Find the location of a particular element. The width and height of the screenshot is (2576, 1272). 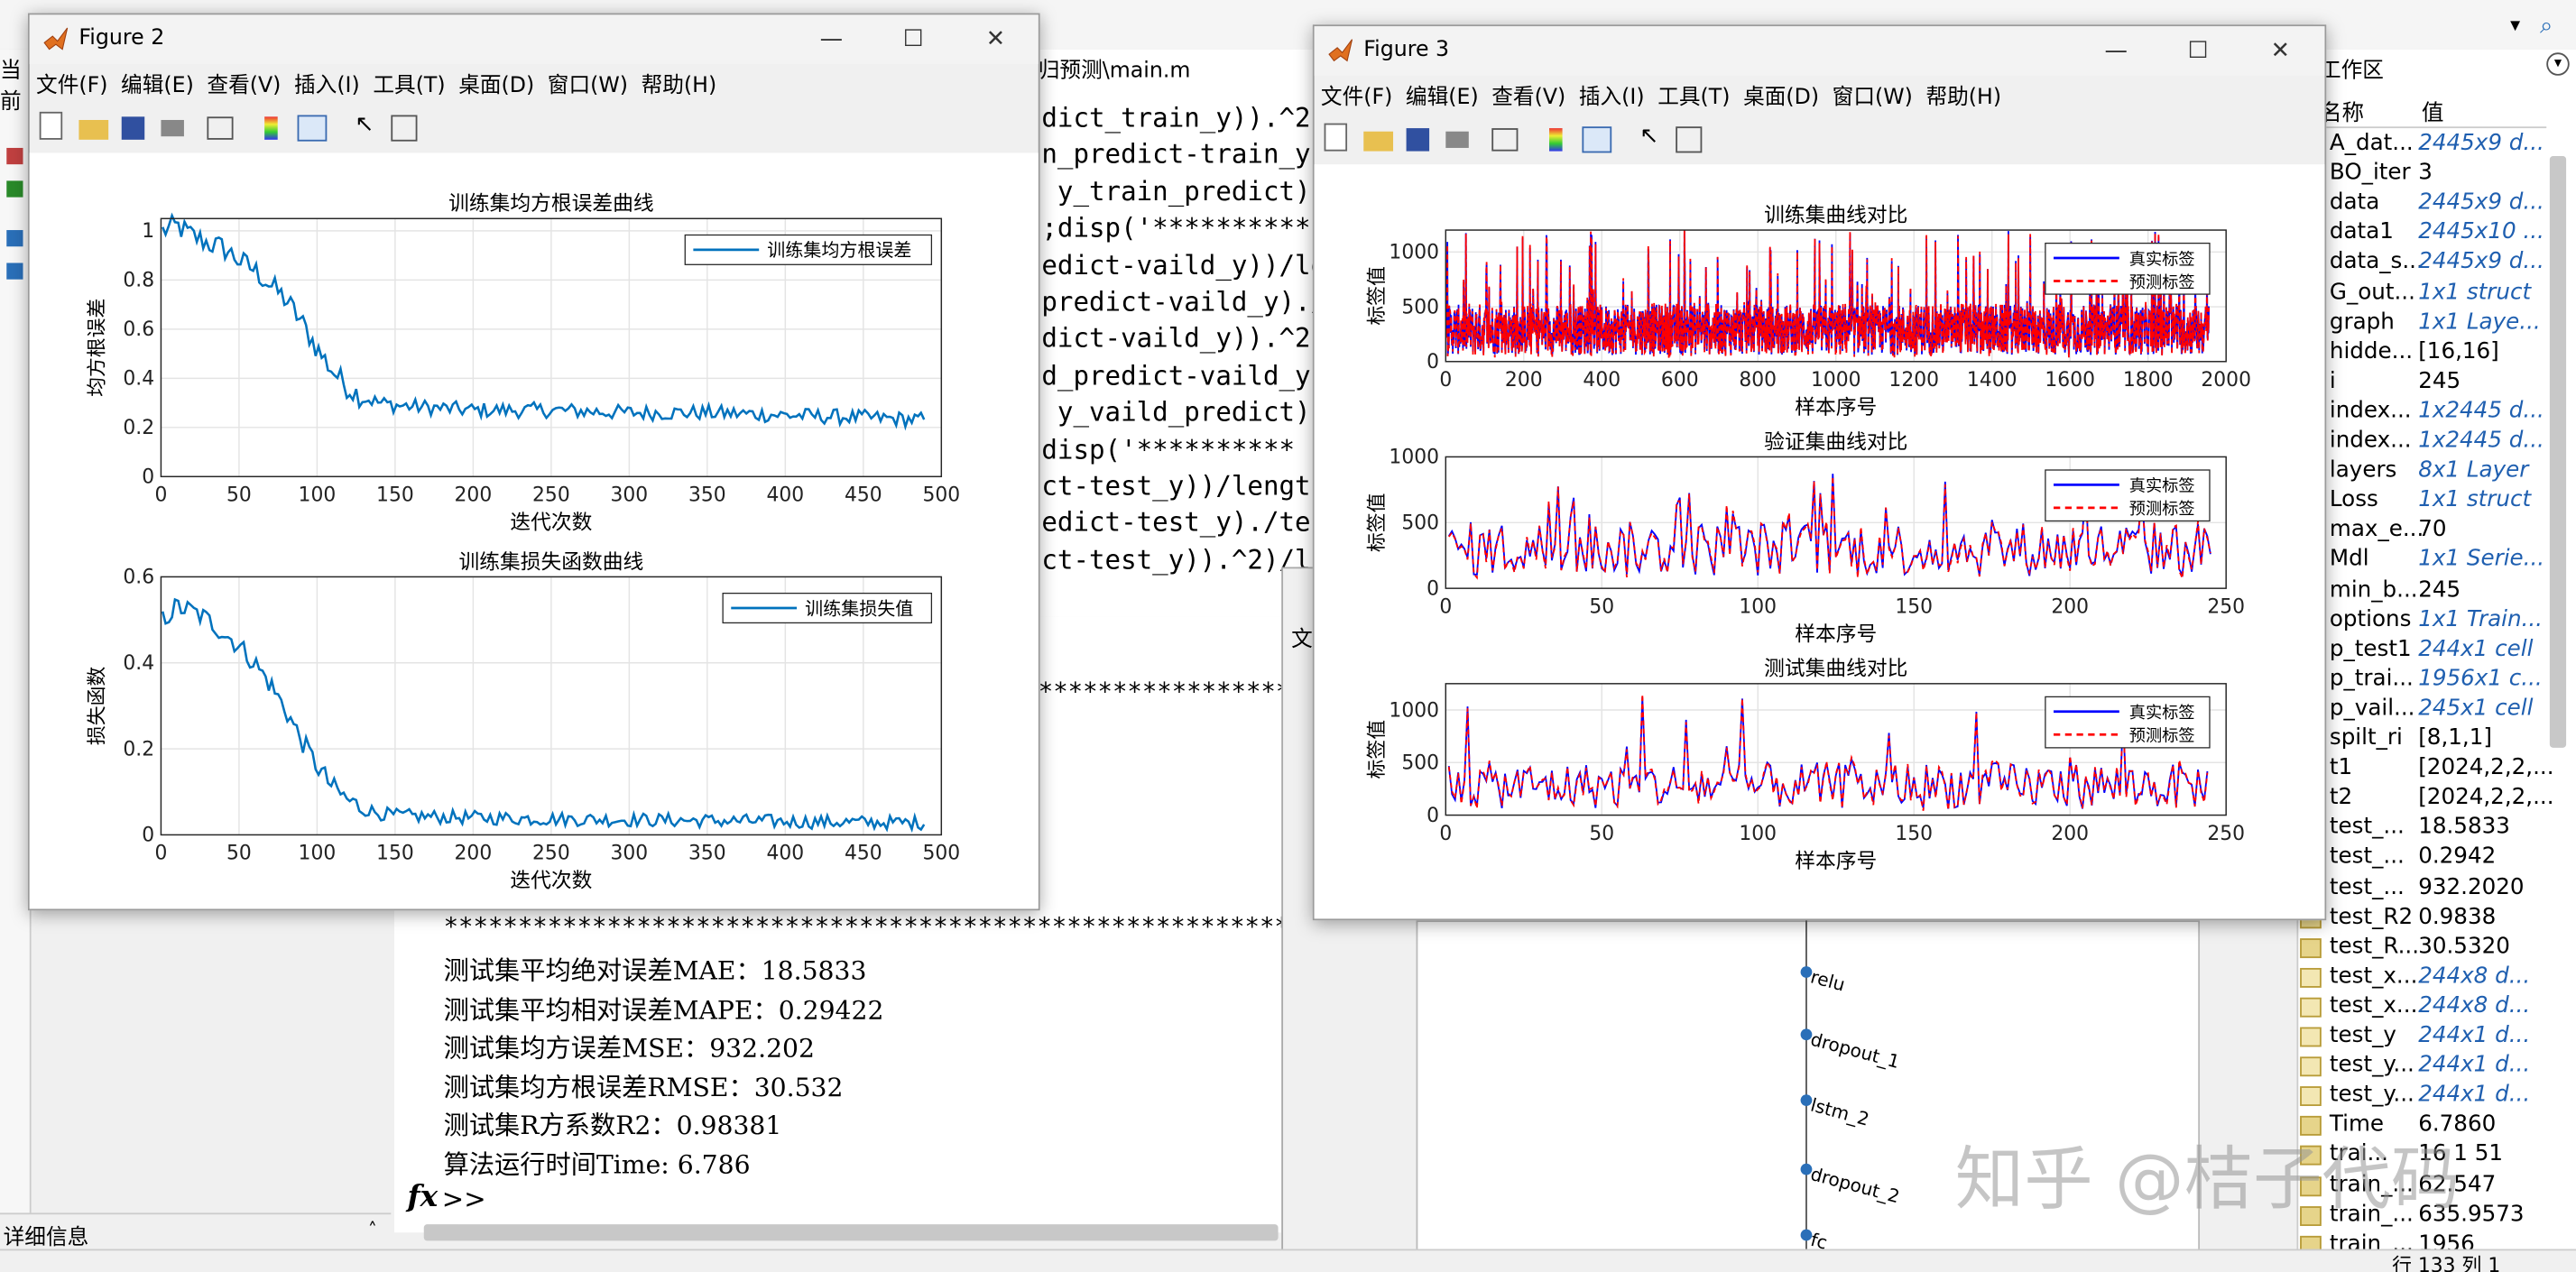

workspace-row: spilt_ri [8,1,1] is located at coordinates (2436, 739).